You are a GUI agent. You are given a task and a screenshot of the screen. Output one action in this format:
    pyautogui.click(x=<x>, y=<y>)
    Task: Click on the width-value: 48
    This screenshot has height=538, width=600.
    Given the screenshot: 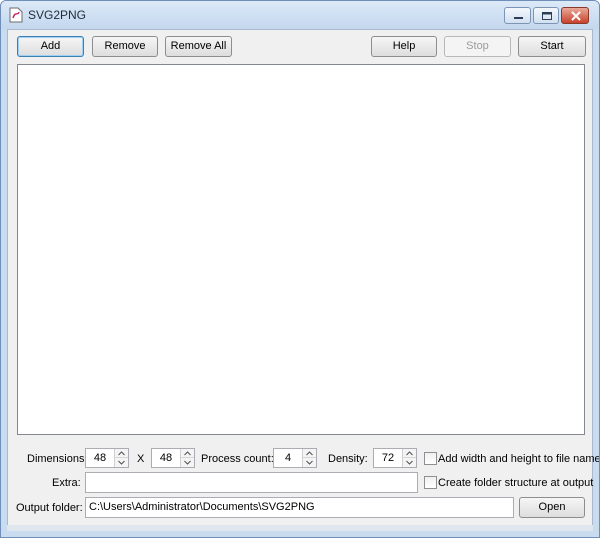 What is the action you would take?
    pyautogui.click(x=100, y=458)
    